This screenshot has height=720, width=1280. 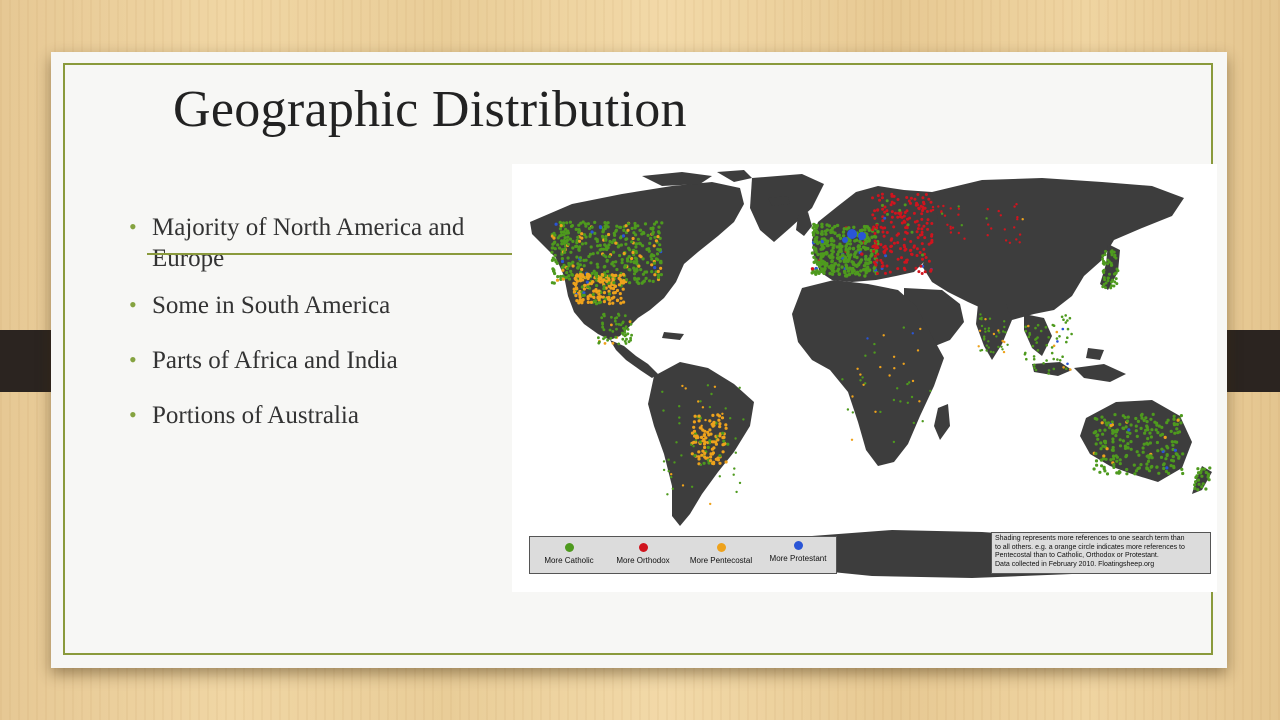 I want to click on bullet-text: Portions of Australia, so click(x=255, y=415).